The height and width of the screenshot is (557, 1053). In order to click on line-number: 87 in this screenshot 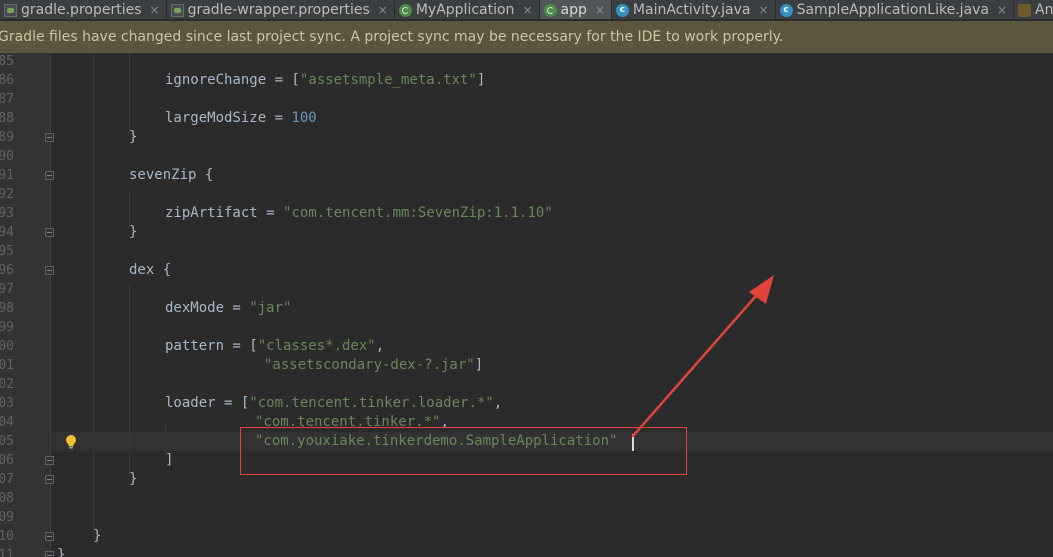, I will do `click(7, 99)`.